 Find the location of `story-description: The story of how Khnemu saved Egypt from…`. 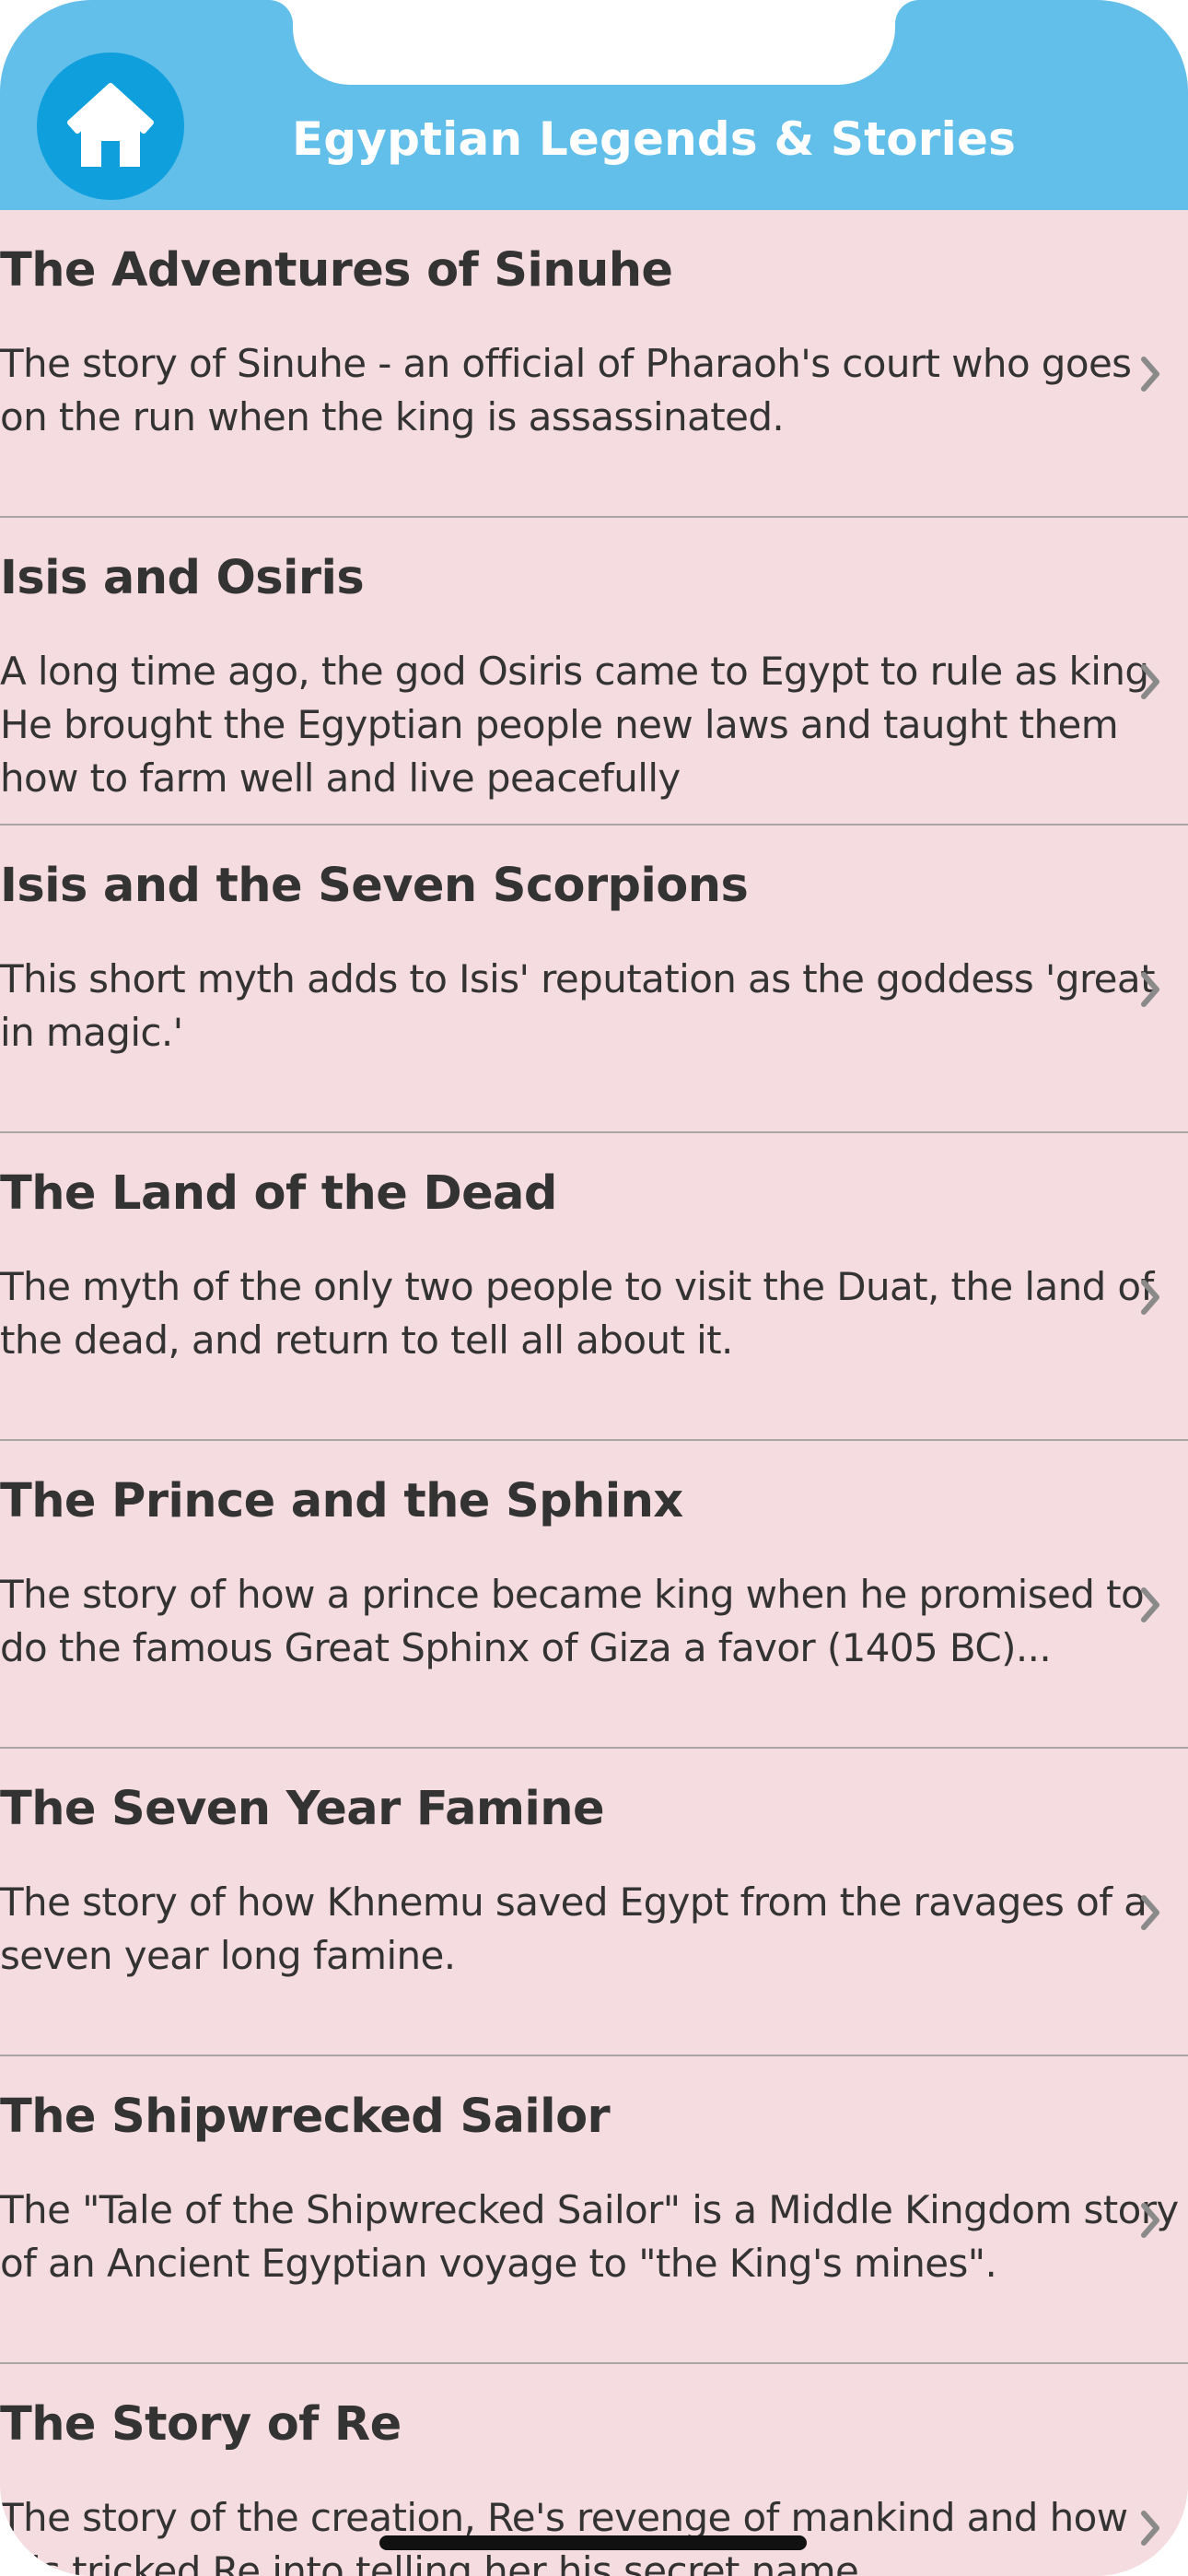

story-description: The story of how Khnemu saved Egypt from… is located at coordinates (573, 1928).